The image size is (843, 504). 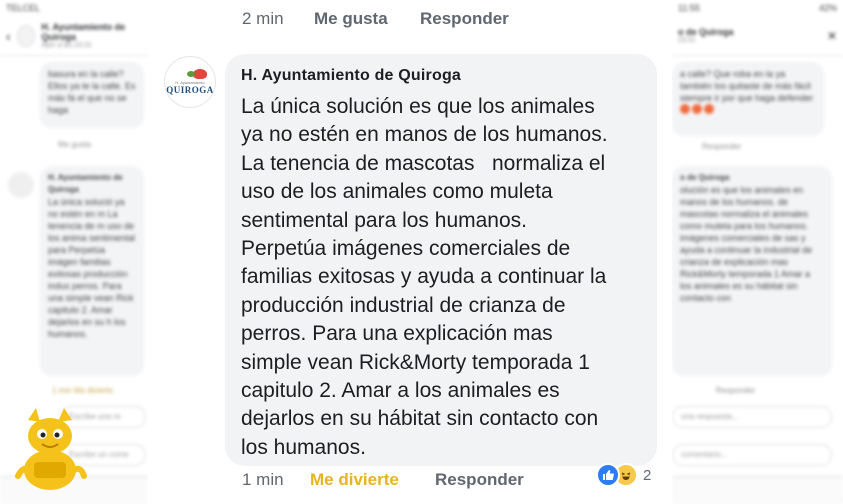 I want to click on page-name: o de Quiroga, so click(x=706, y=32).